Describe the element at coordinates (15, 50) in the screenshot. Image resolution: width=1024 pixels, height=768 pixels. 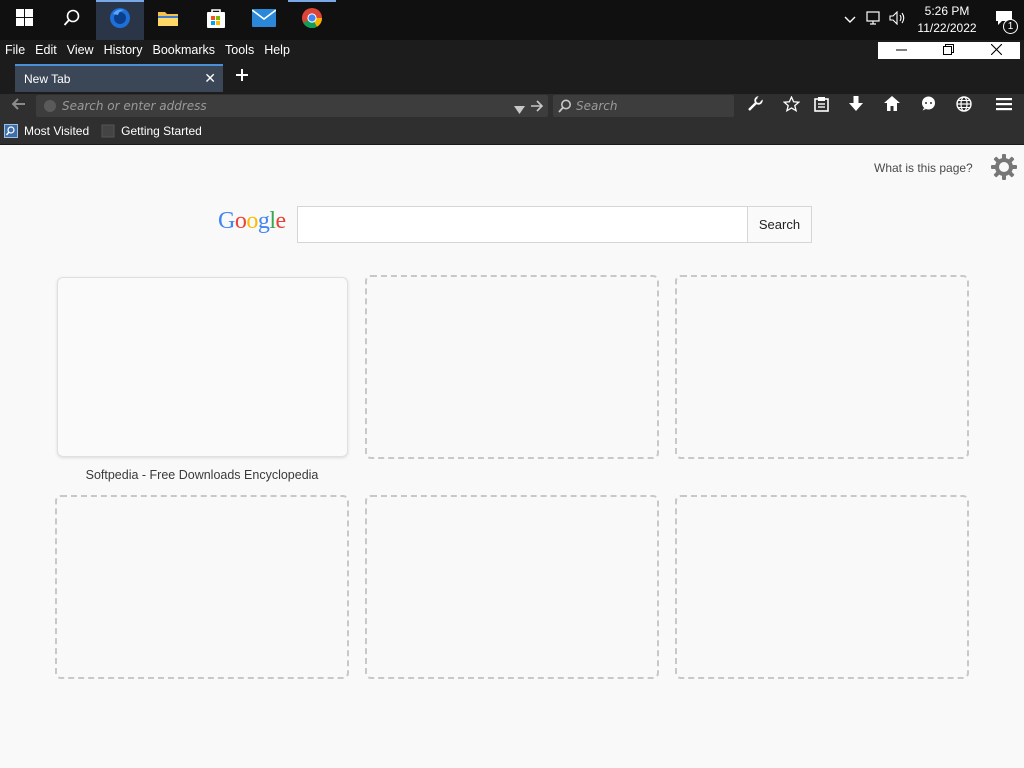
I see `menu-file: File` at that location.